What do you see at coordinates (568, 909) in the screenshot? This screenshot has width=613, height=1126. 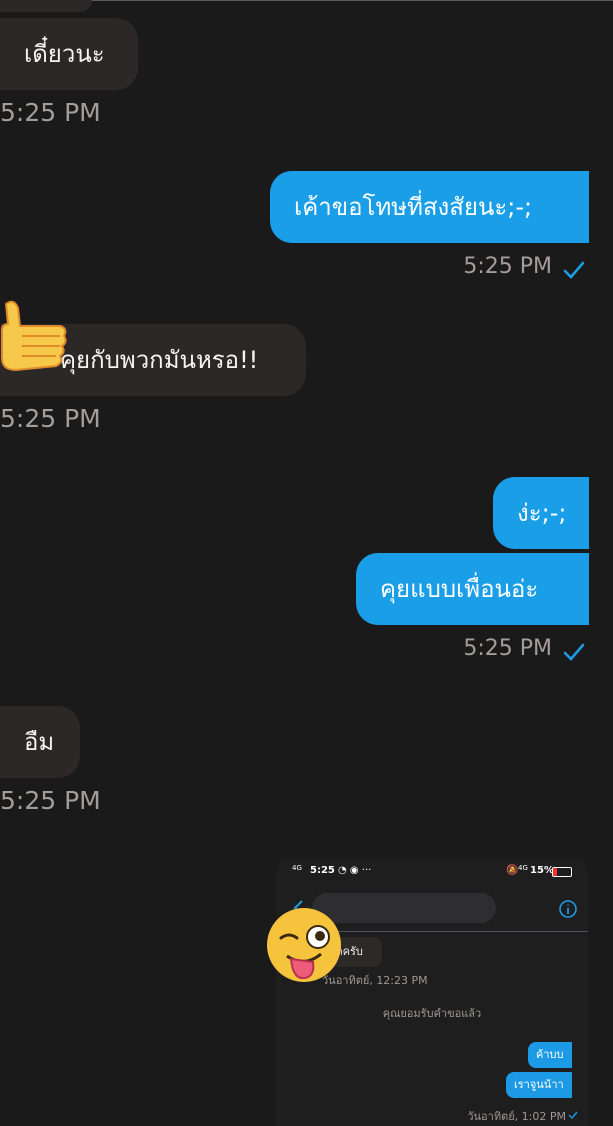 I see `embedded-info-icon` at bounding box center [568, 909].